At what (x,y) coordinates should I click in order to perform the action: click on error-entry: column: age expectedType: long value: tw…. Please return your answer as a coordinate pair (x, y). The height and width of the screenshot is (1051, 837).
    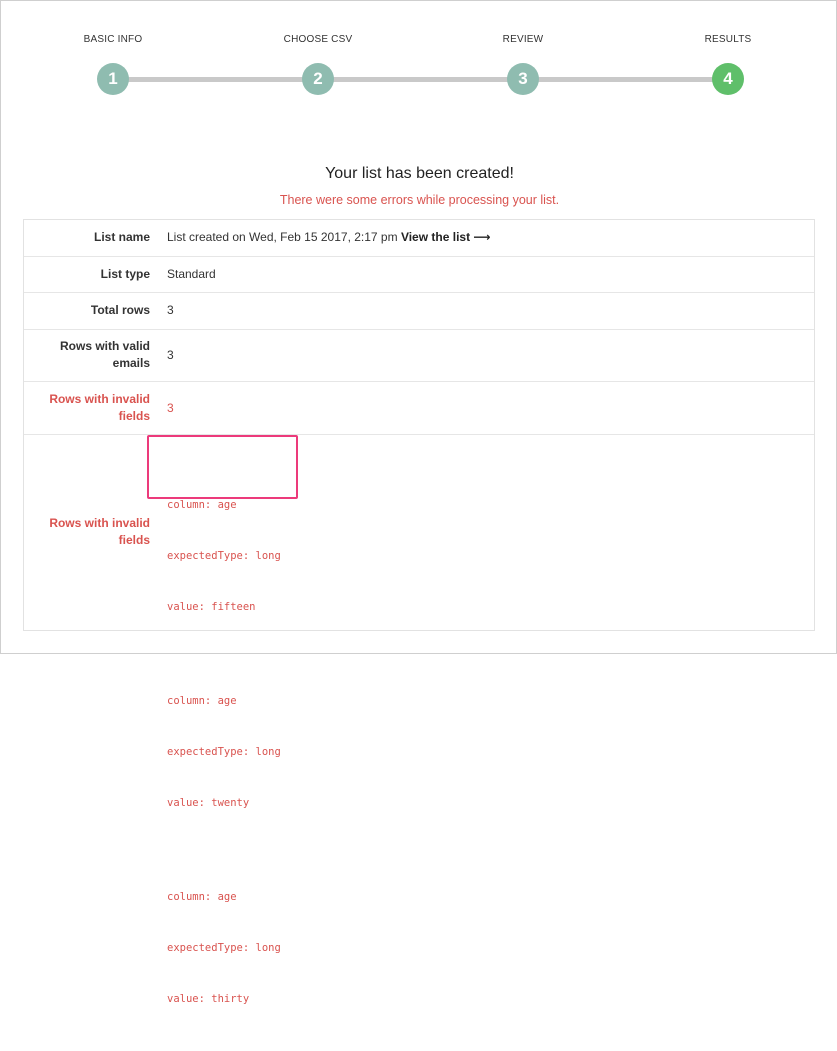
    Looking at the image, I should click on (224, 752).